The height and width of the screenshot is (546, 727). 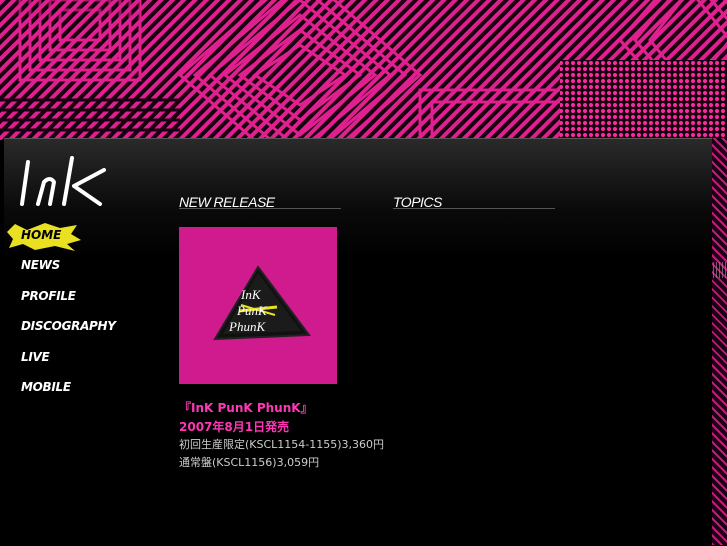 I want to click on site-logo, so click(x=66, y=182).